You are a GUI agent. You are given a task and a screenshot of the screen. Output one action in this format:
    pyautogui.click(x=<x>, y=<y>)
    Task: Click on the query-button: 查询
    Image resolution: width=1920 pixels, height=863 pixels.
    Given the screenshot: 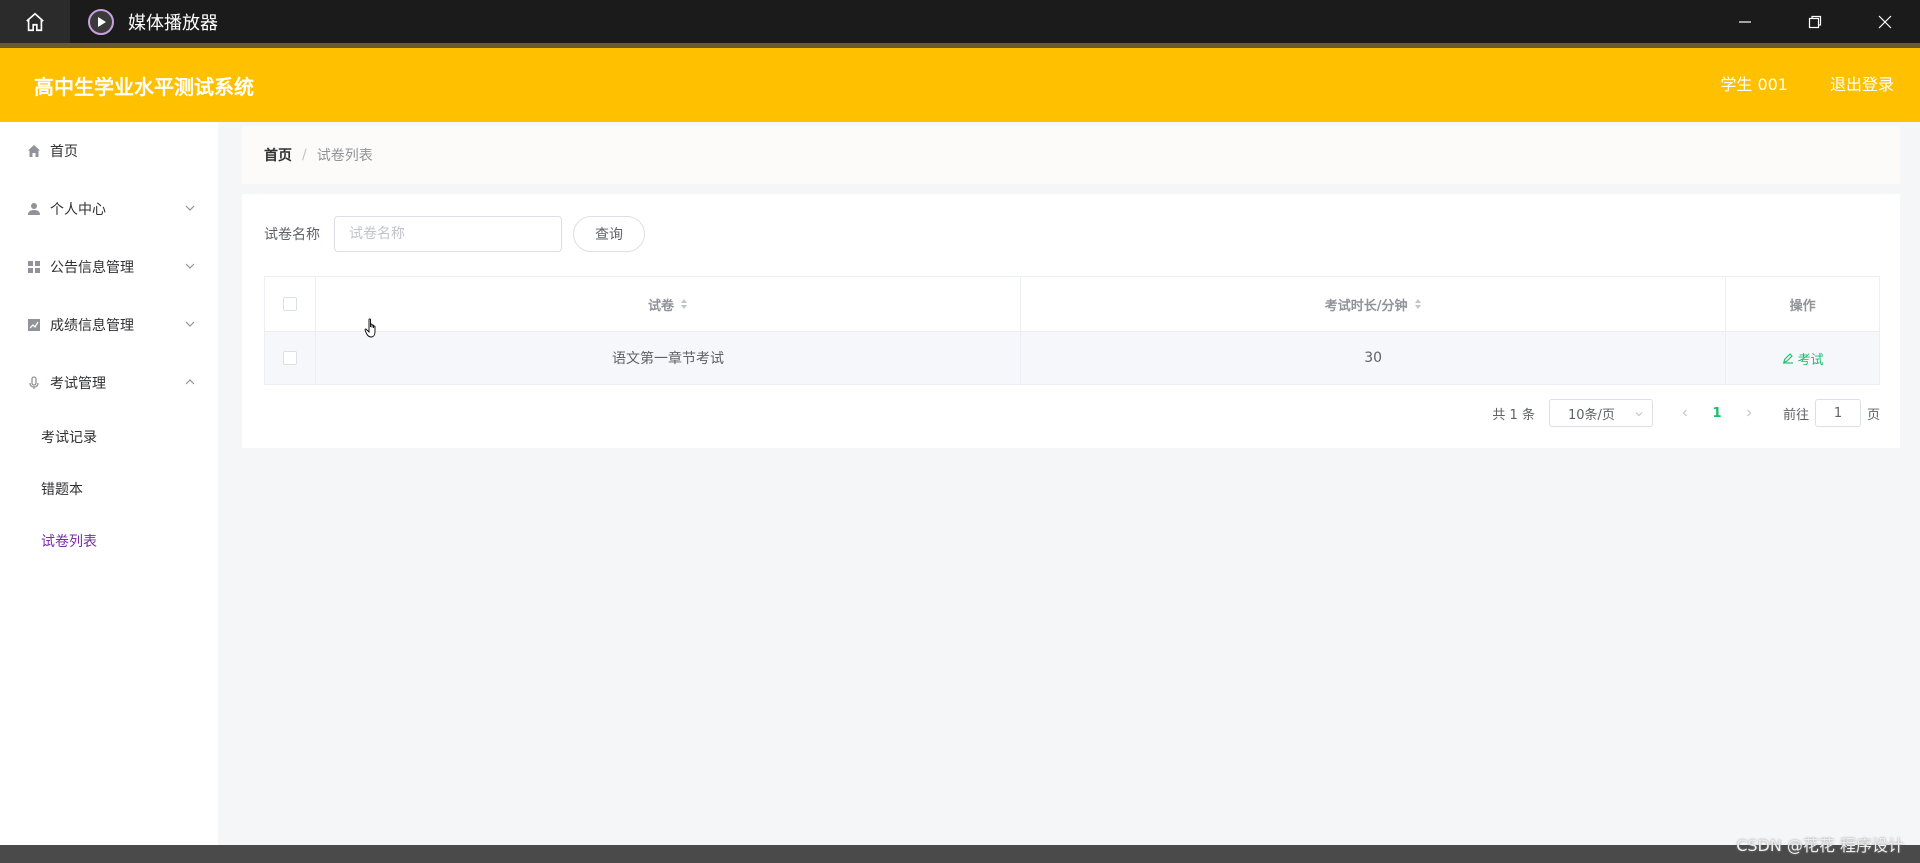 What is the action you would take?
    pyautogui.click(x=609, y=234)
    